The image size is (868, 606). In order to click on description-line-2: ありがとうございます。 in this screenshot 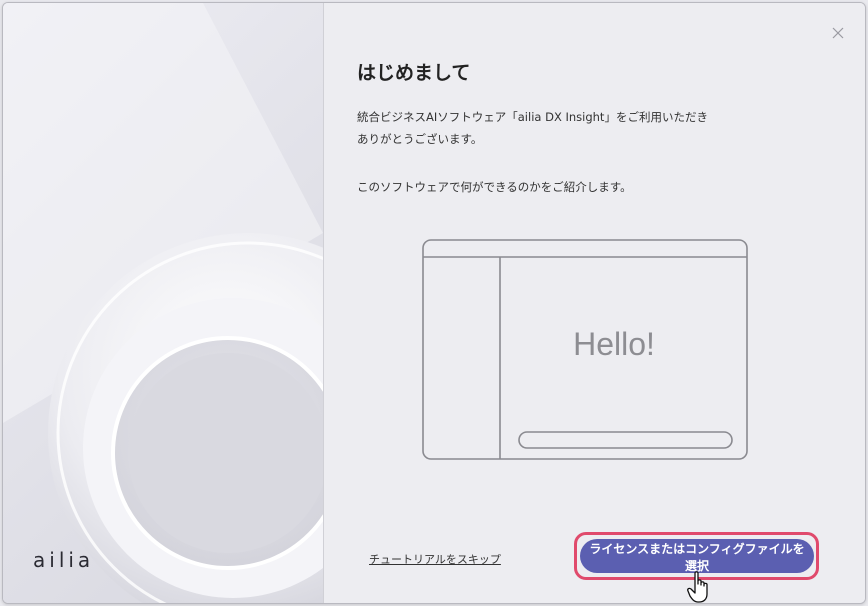, I will do `click(420, 139)`.